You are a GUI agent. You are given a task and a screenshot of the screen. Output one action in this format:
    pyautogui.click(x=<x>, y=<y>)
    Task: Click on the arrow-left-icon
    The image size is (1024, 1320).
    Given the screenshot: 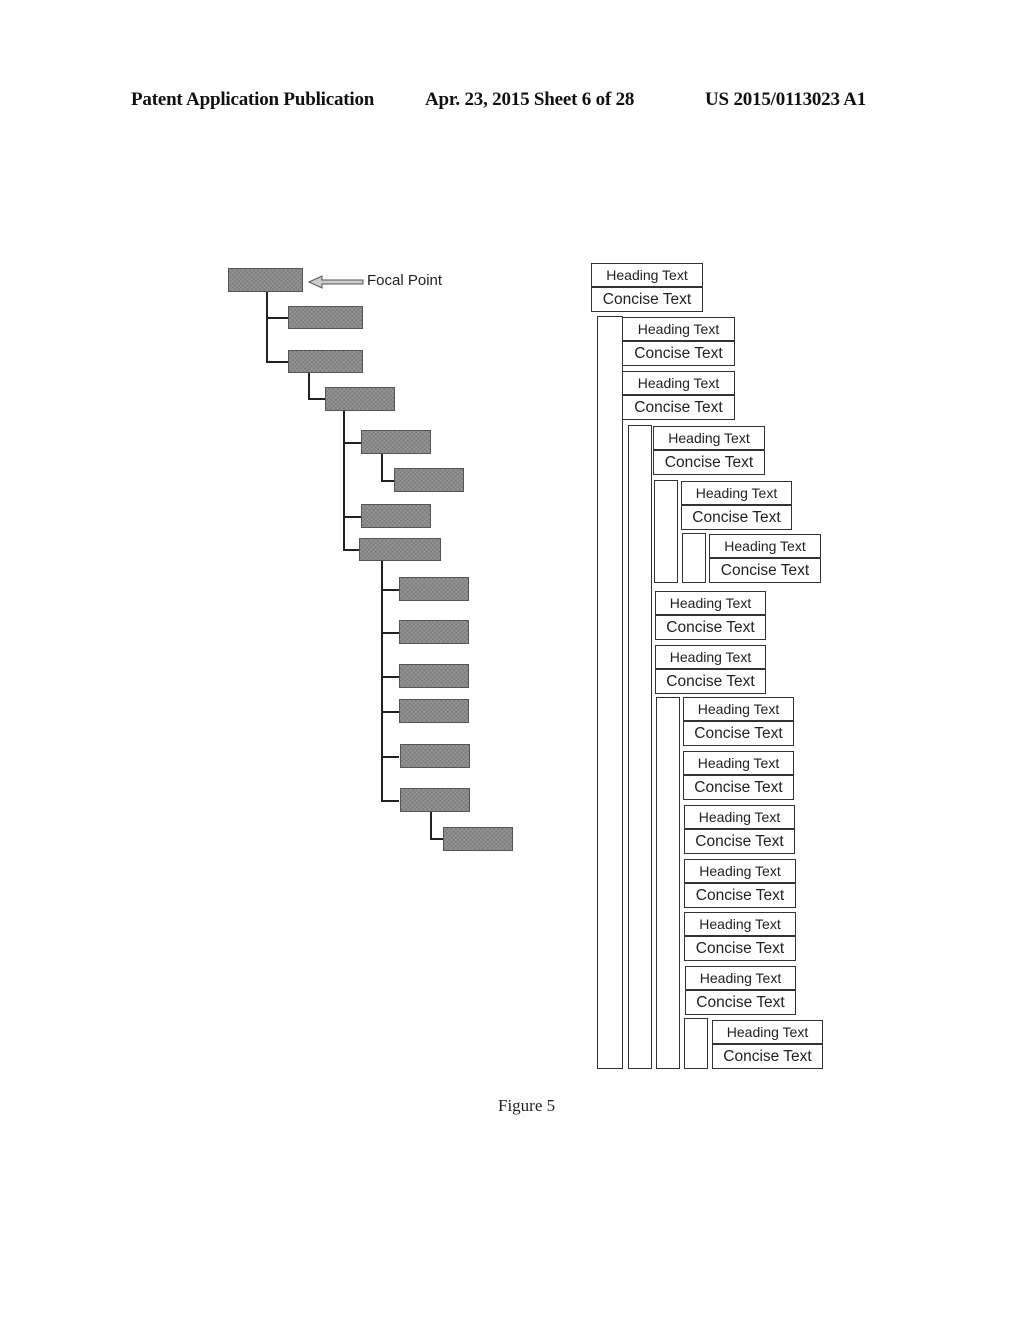 What is the action you would take?
    pyautogui.click(x=336, y=282)
    